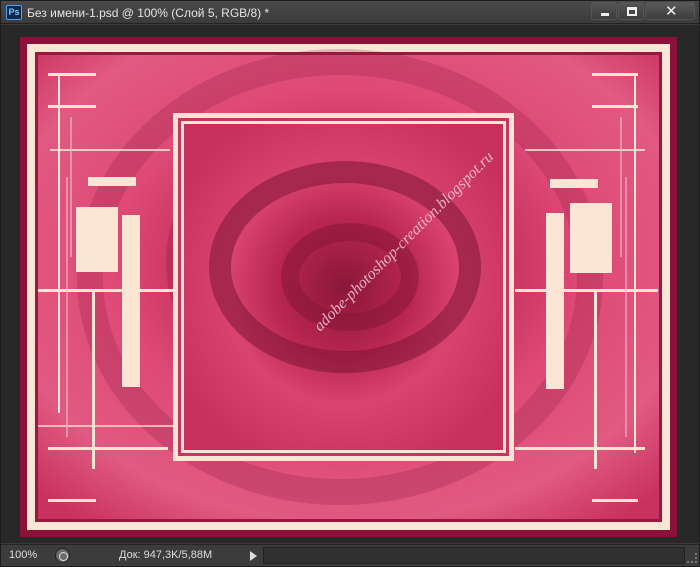 The width and height of the screenshot is (700, 567). Describe the element at coordinates (62, 555) in the screenshot. I see `status-info-icon` at that location.